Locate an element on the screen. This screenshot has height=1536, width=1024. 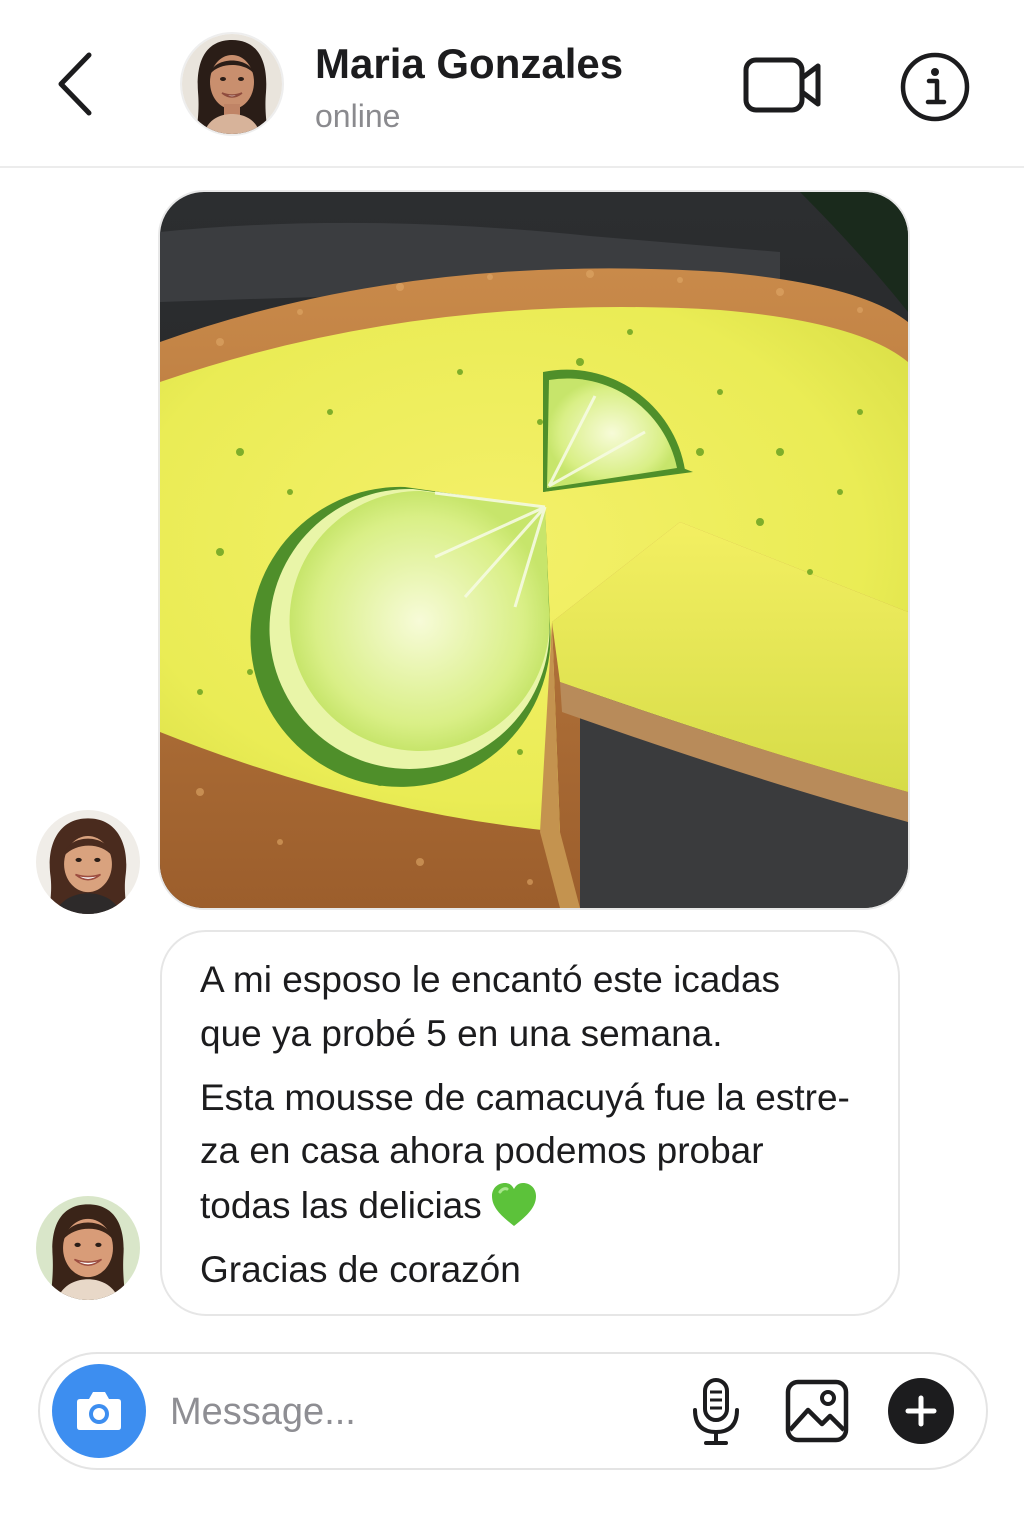
plus-button is located at coordinates (921, 1411).